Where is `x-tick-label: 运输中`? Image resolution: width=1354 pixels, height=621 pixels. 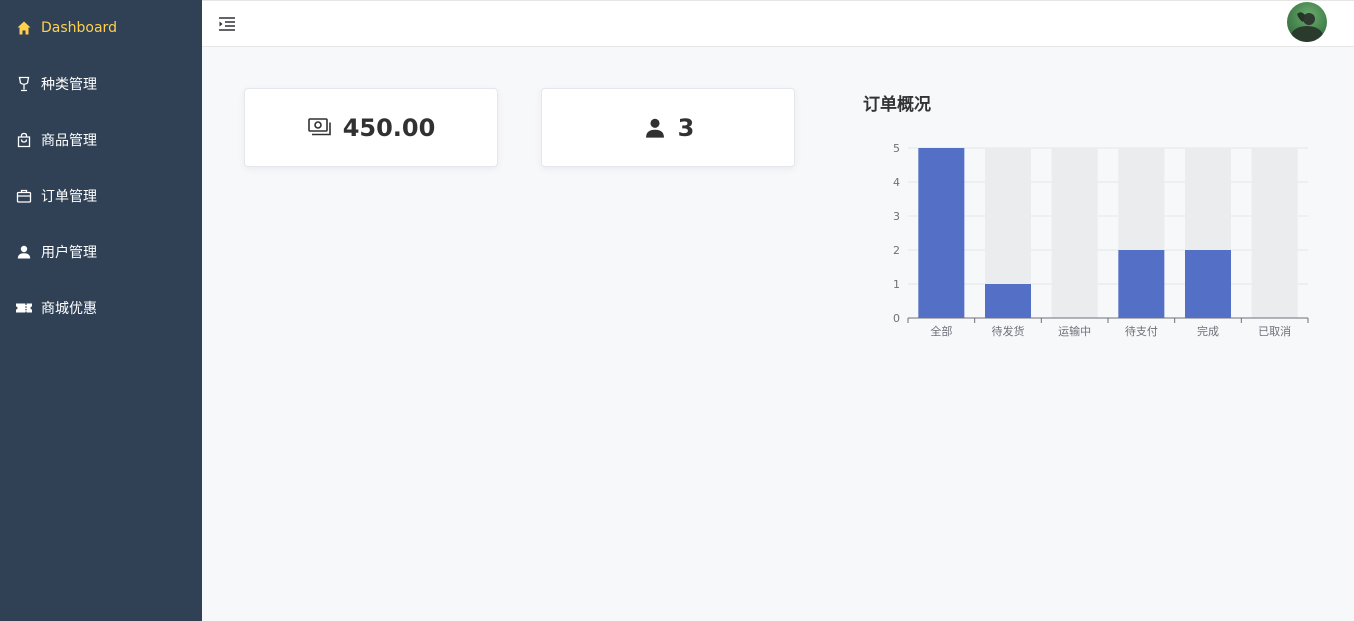 x-tick-label: 运输中 is located at coordinates (1074, 331).